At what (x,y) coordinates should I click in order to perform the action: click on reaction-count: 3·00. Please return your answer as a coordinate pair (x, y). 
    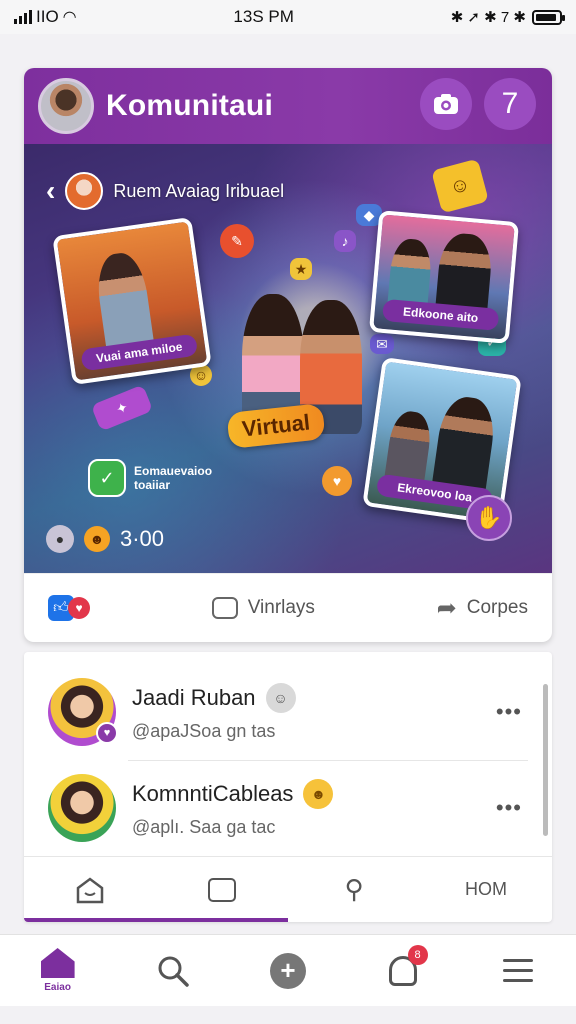
    Looking at the image, I should click on (142, 538).